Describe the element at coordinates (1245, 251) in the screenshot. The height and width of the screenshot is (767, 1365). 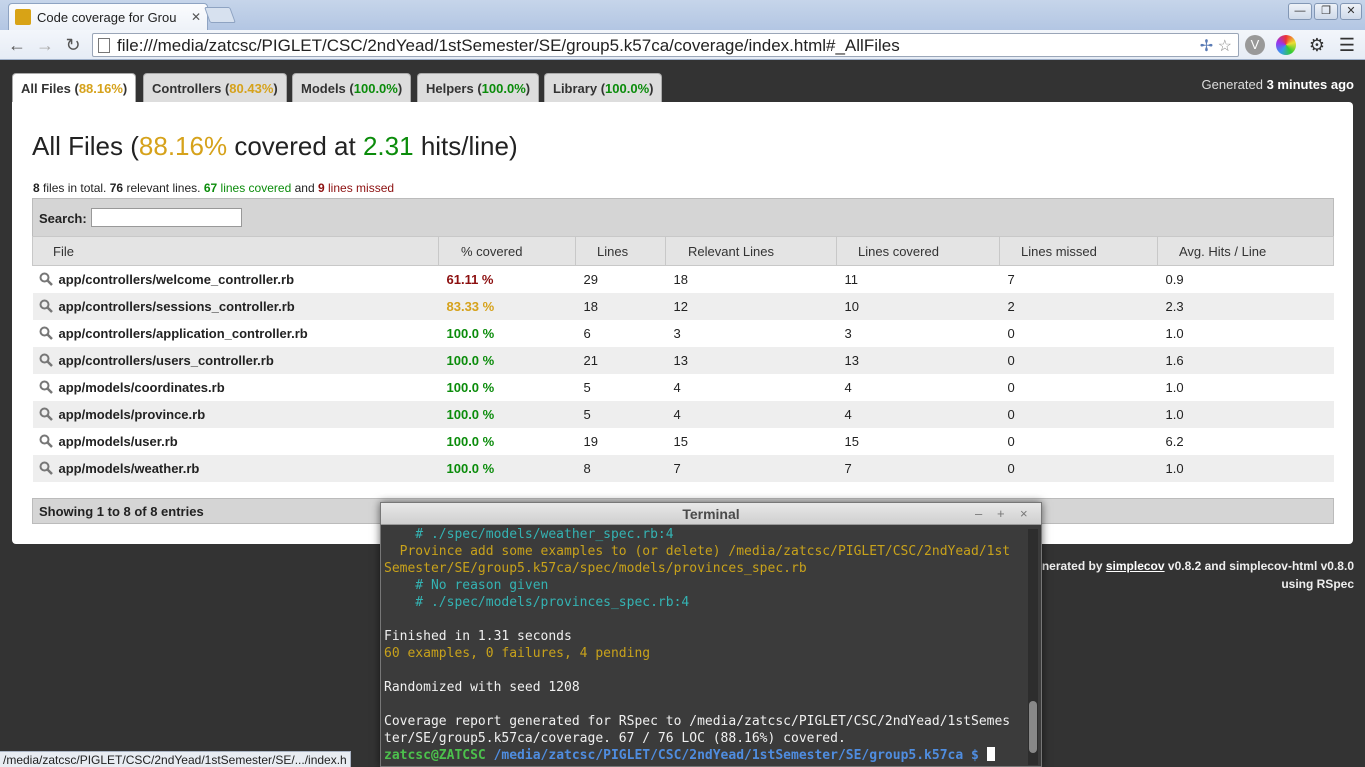
I see `col-avg-hits: Avg. Hits / Line` at that location.